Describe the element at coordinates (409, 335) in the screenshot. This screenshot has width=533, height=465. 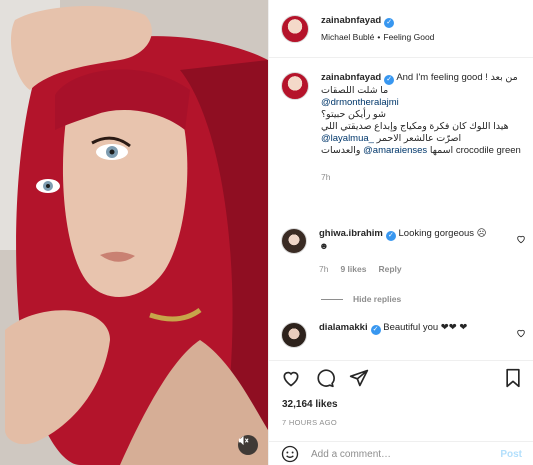
I see `comment-body: dialamakki ✓ Beautiful you ❤❤ ❤` at that location.